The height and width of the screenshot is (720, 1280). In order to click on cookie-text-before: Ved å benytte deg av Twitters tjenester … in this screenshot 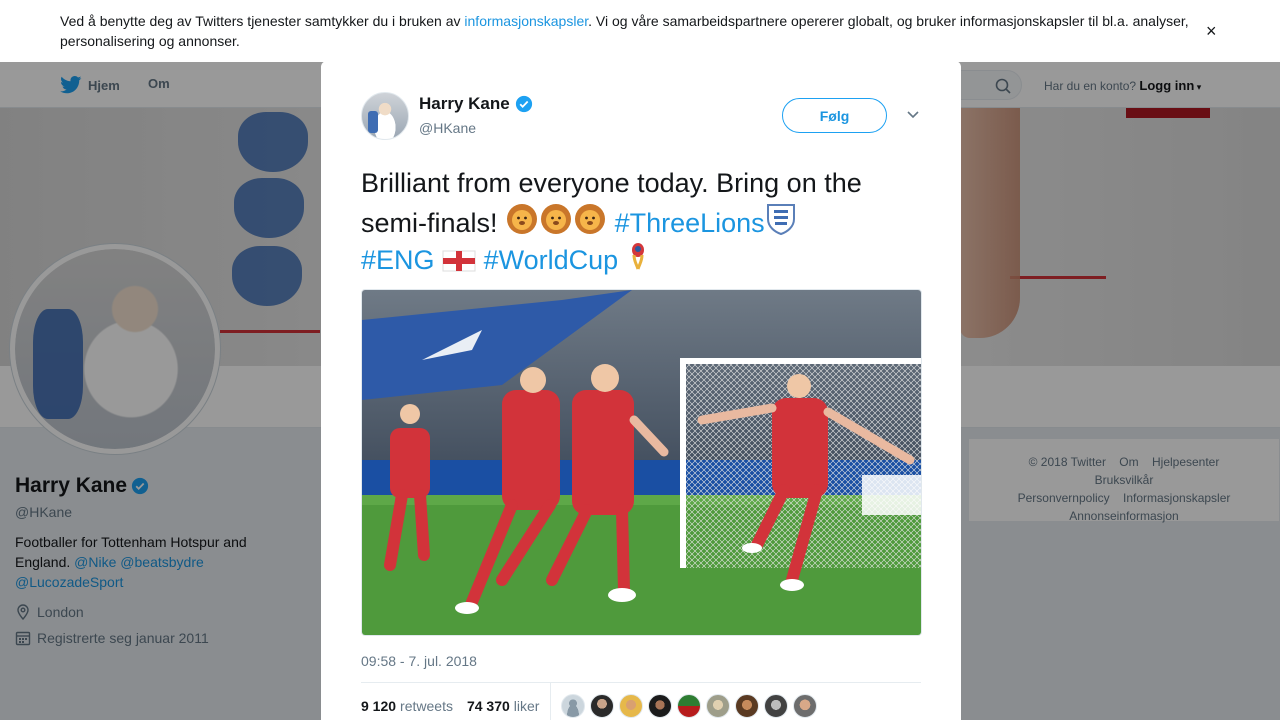, I will do `click(262, 21)`.